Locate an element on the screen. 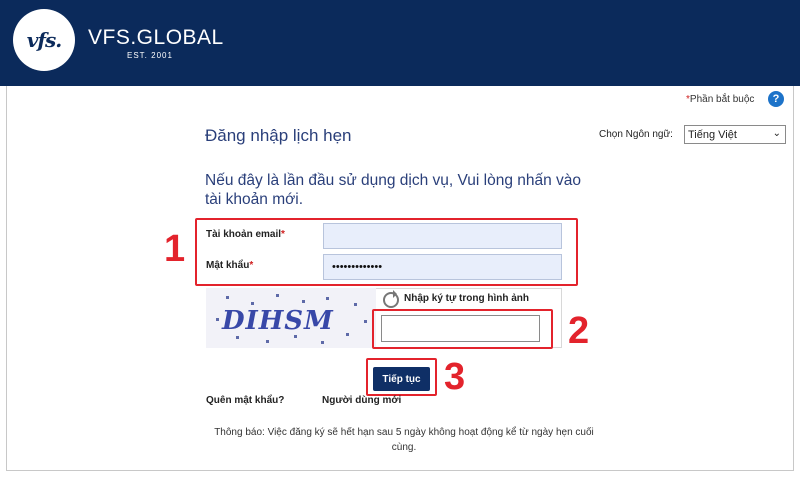 This screenshot has height=500, width=800. password-field: ••••••••••••• is located at coordinates (442, 267).